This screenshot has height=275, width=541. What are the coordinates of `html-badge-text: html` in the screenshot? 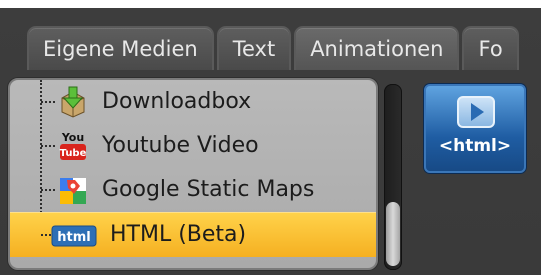 It's located at (73, 237).